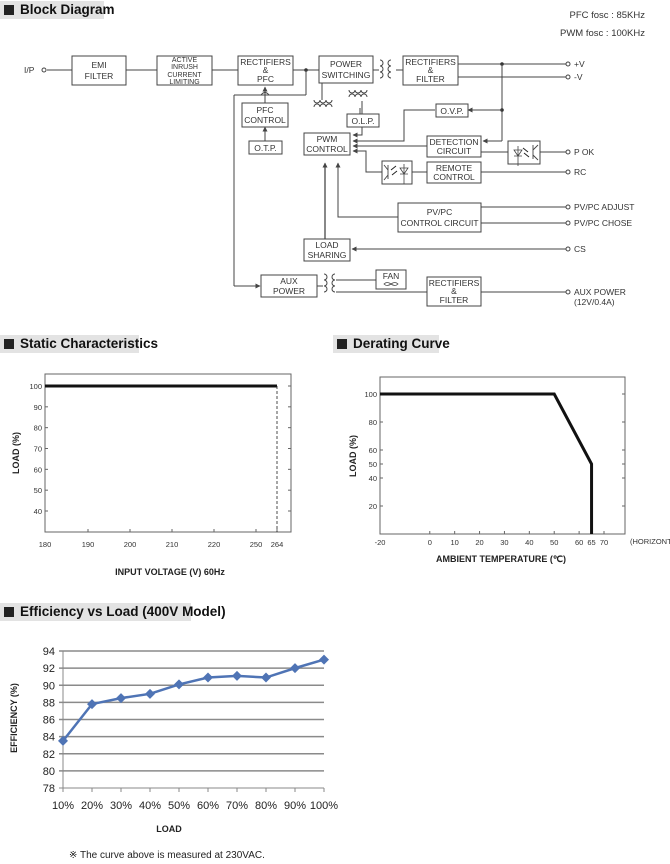  What do you see at coordinates (529, 542) in the screenshot?
I see `derating-x-tick-label: 40` at bounding box center [529, 542].